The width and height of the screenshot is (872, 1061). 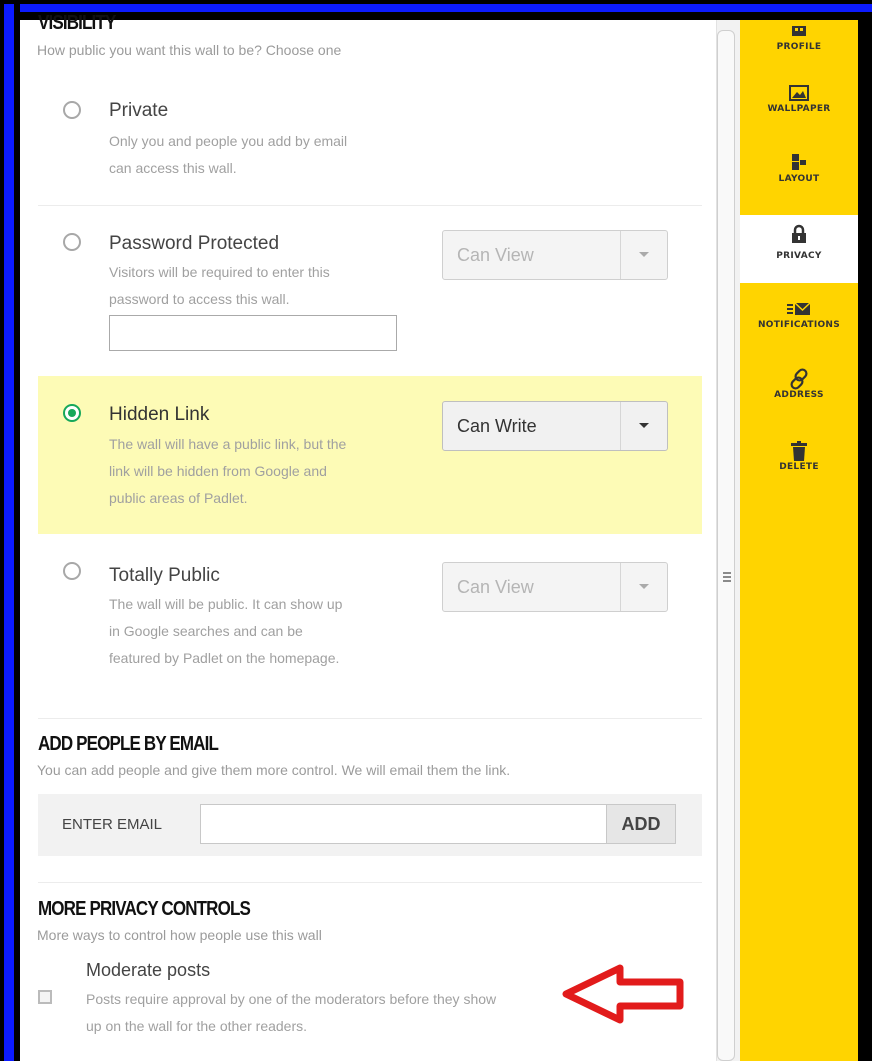 What do you see at coordinates (799, 325) in the screenshot?
I see `sidebar-item-label: NOTIFICATIONS` at bounding box center [799, 325].